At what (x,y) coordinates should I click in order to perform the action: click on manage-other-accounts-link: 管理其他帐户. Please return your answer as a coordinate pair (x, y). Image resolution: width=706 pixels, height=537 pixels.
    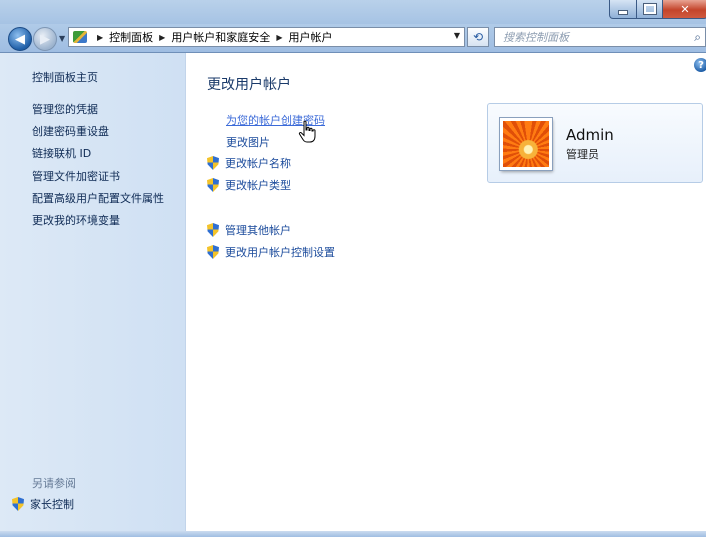
    Looking at the image, I should click on (249, 230).